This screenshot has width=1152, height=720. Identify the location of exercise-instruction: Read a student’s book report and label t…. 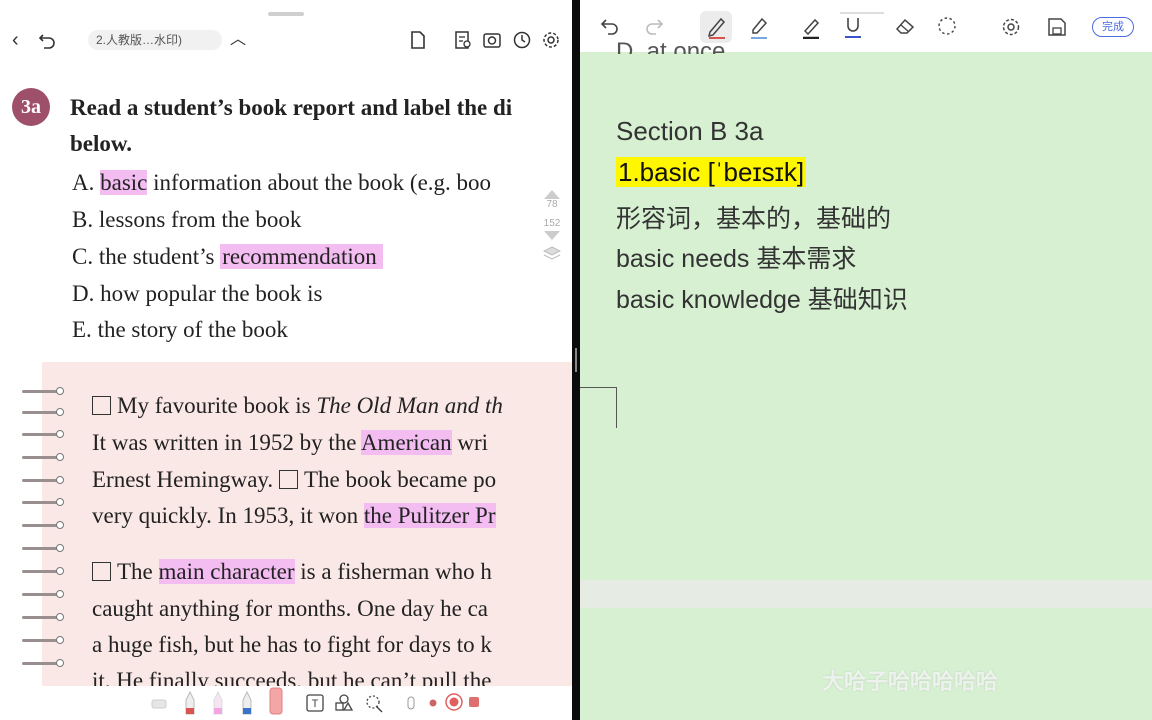
(291, 126).